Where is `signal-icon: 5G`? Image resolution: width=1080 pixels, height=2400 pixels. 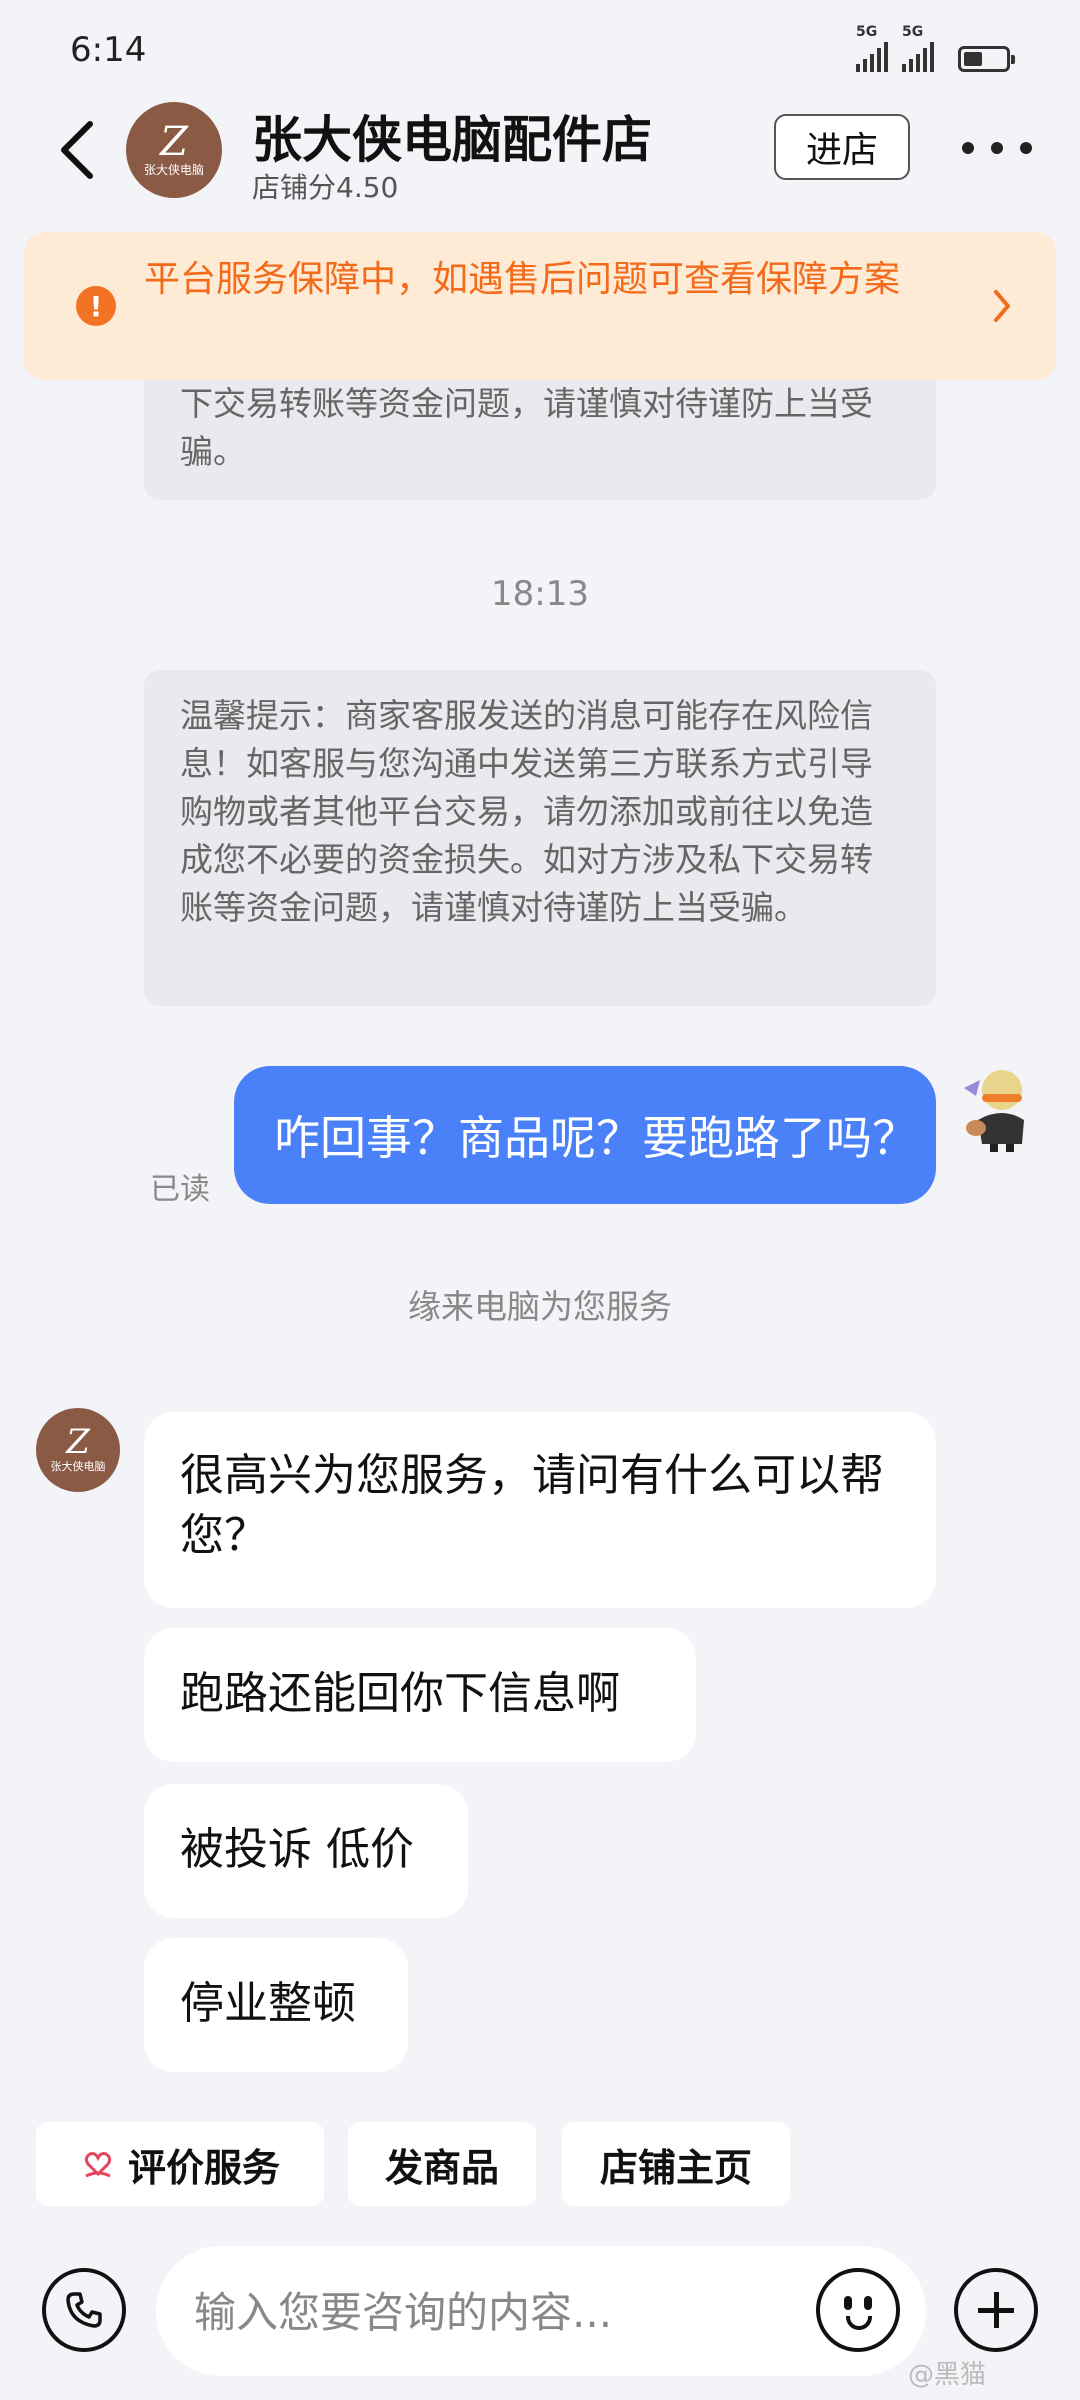 signal-icon: 5G is located at coordinates (872, 48).